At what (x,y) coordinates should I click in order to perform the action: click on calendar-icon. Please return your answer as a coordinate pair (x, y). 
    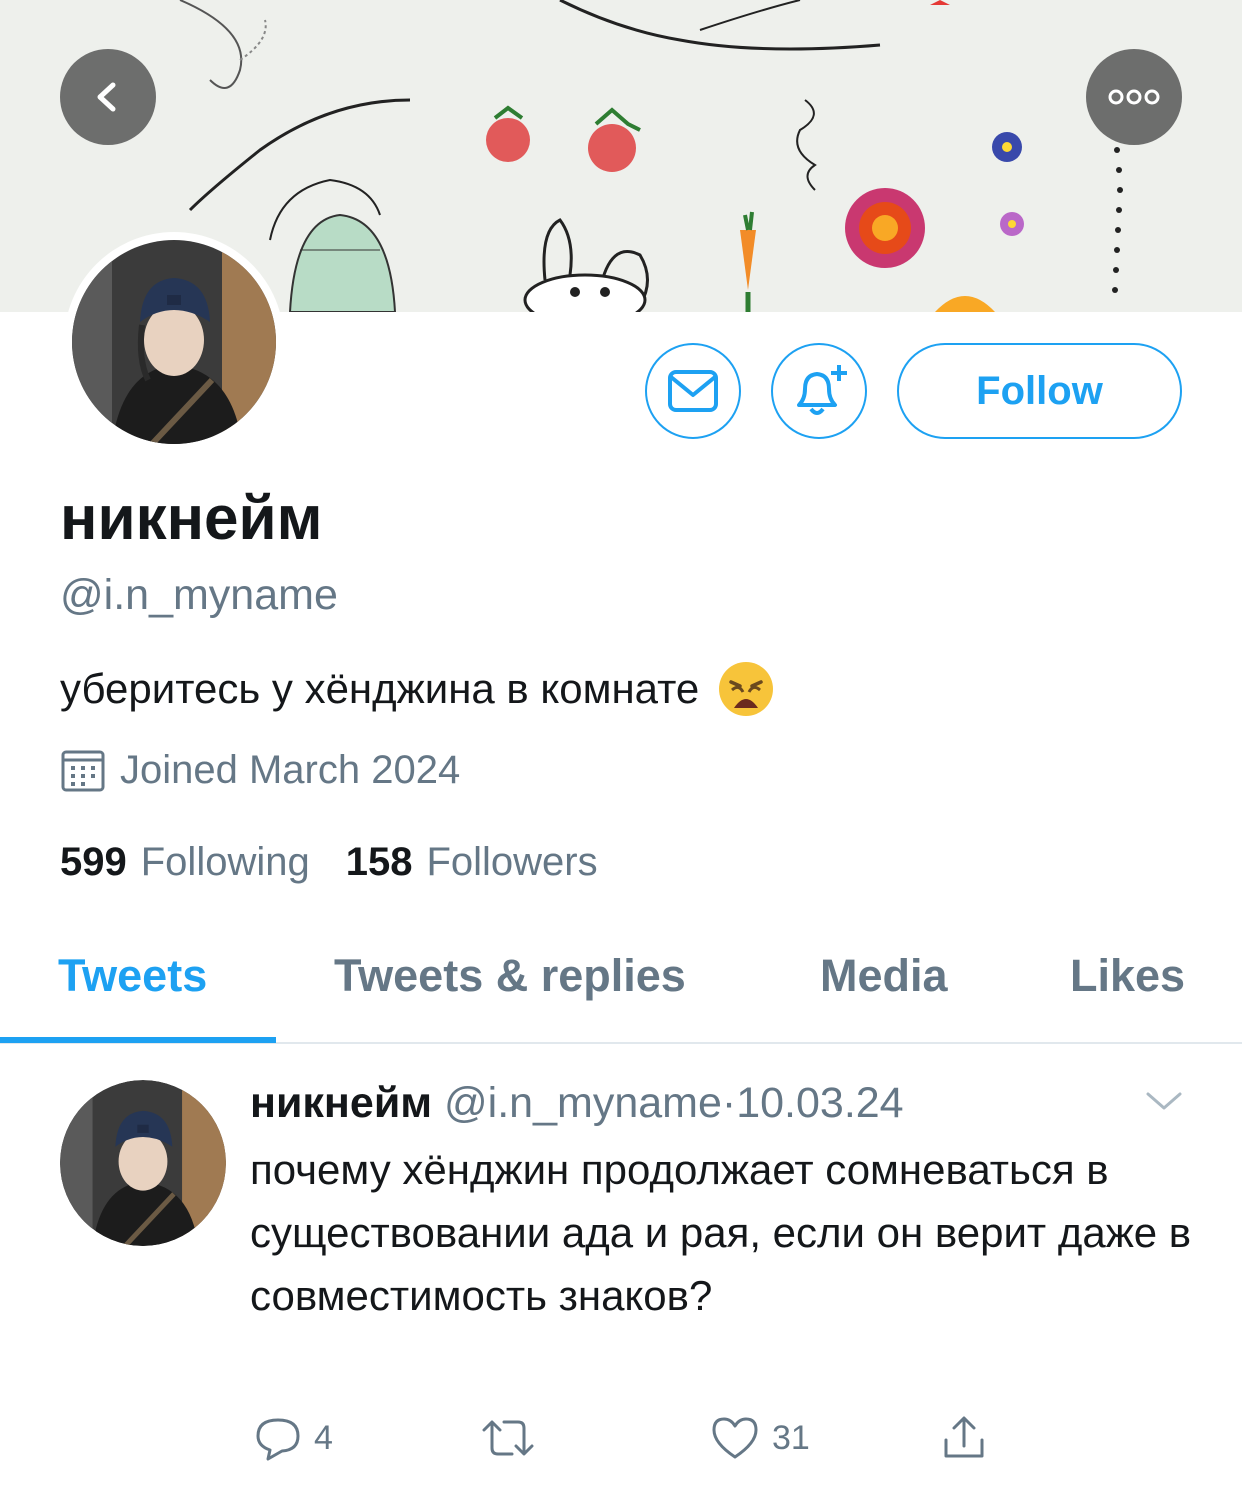
    Looking at the image, I should click on (83, 771).